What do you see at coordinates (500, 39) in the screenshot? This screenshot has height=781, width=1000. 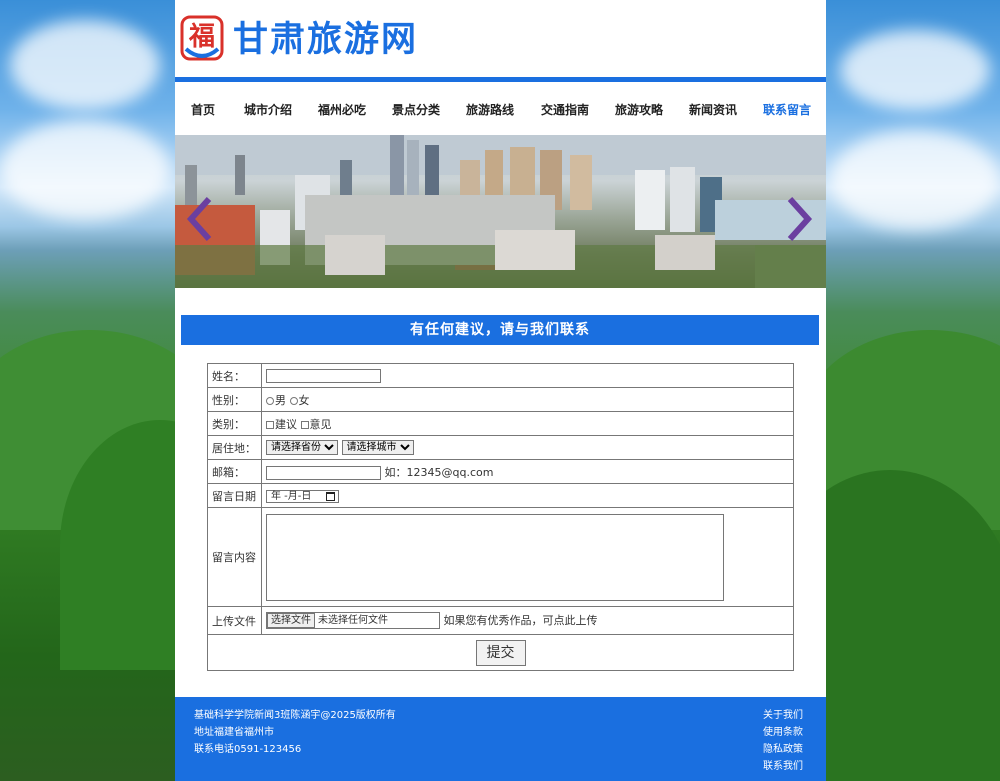 I see `site-header: 福 甘肃旅游网` at bounding box center [500, 39].